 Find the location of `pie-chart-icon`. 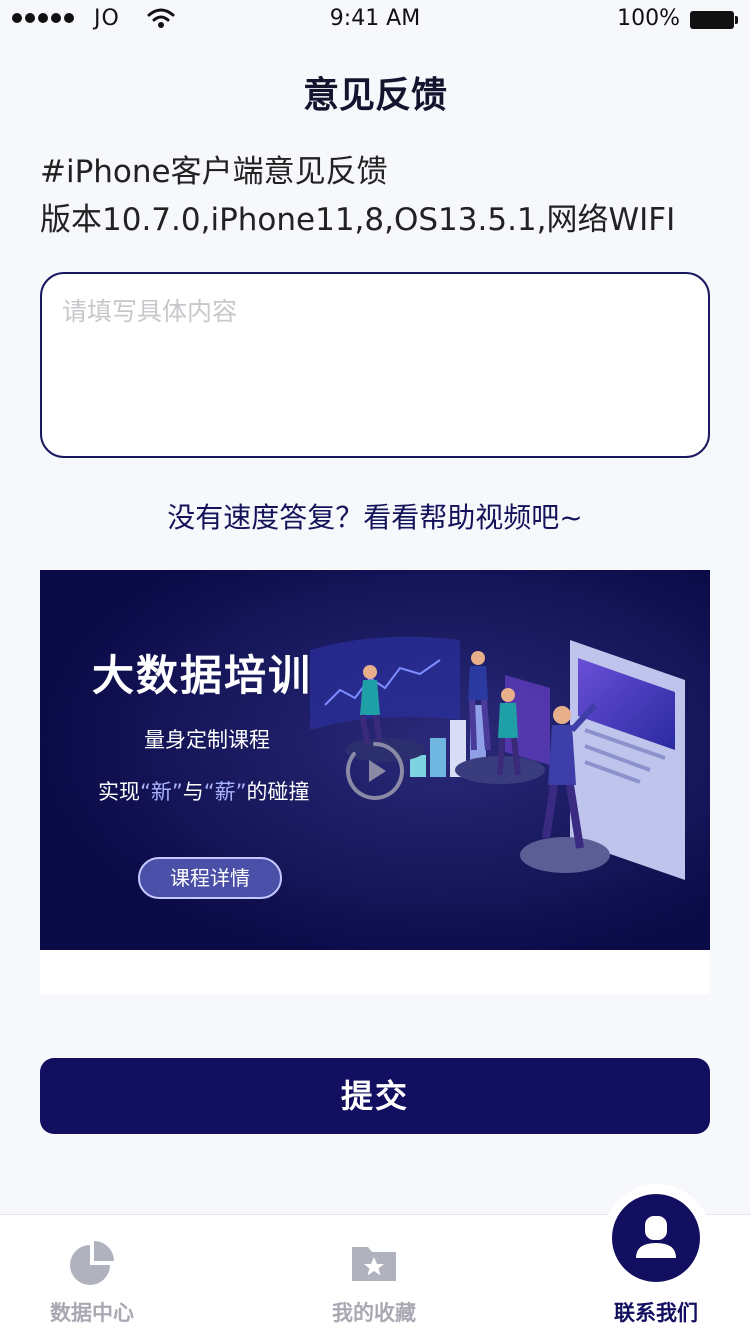

pie-chart-icon is located at coordinates (92, 1263).